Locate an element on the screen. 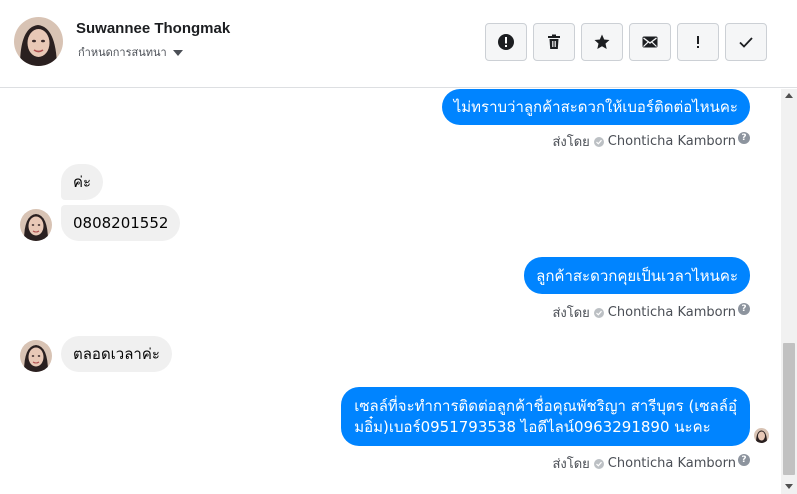  contact-name: Suwannee Thongmak is located at coordinates (153, 28).